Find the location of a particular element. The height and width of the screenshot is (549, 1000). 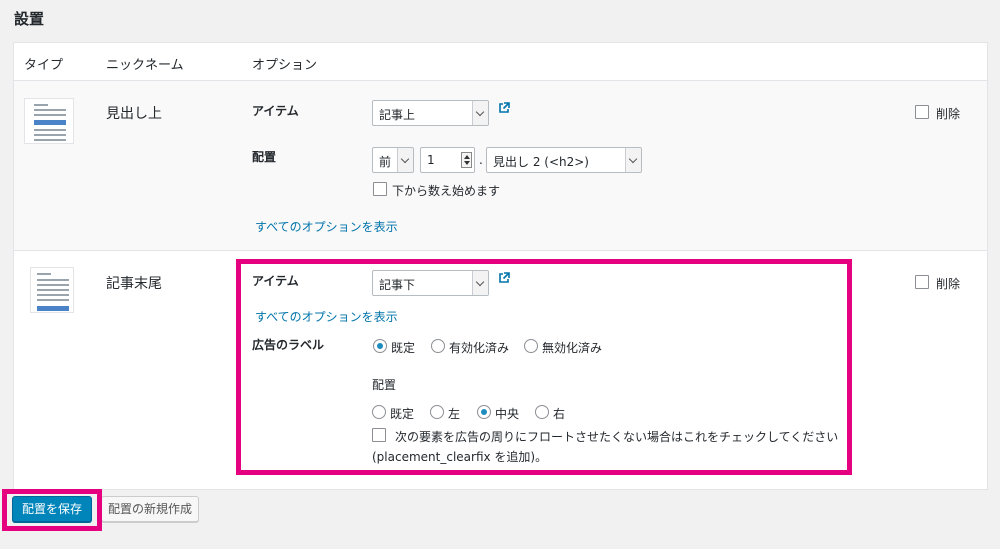

header-type: タイプ is located at coordinates (44, 65).